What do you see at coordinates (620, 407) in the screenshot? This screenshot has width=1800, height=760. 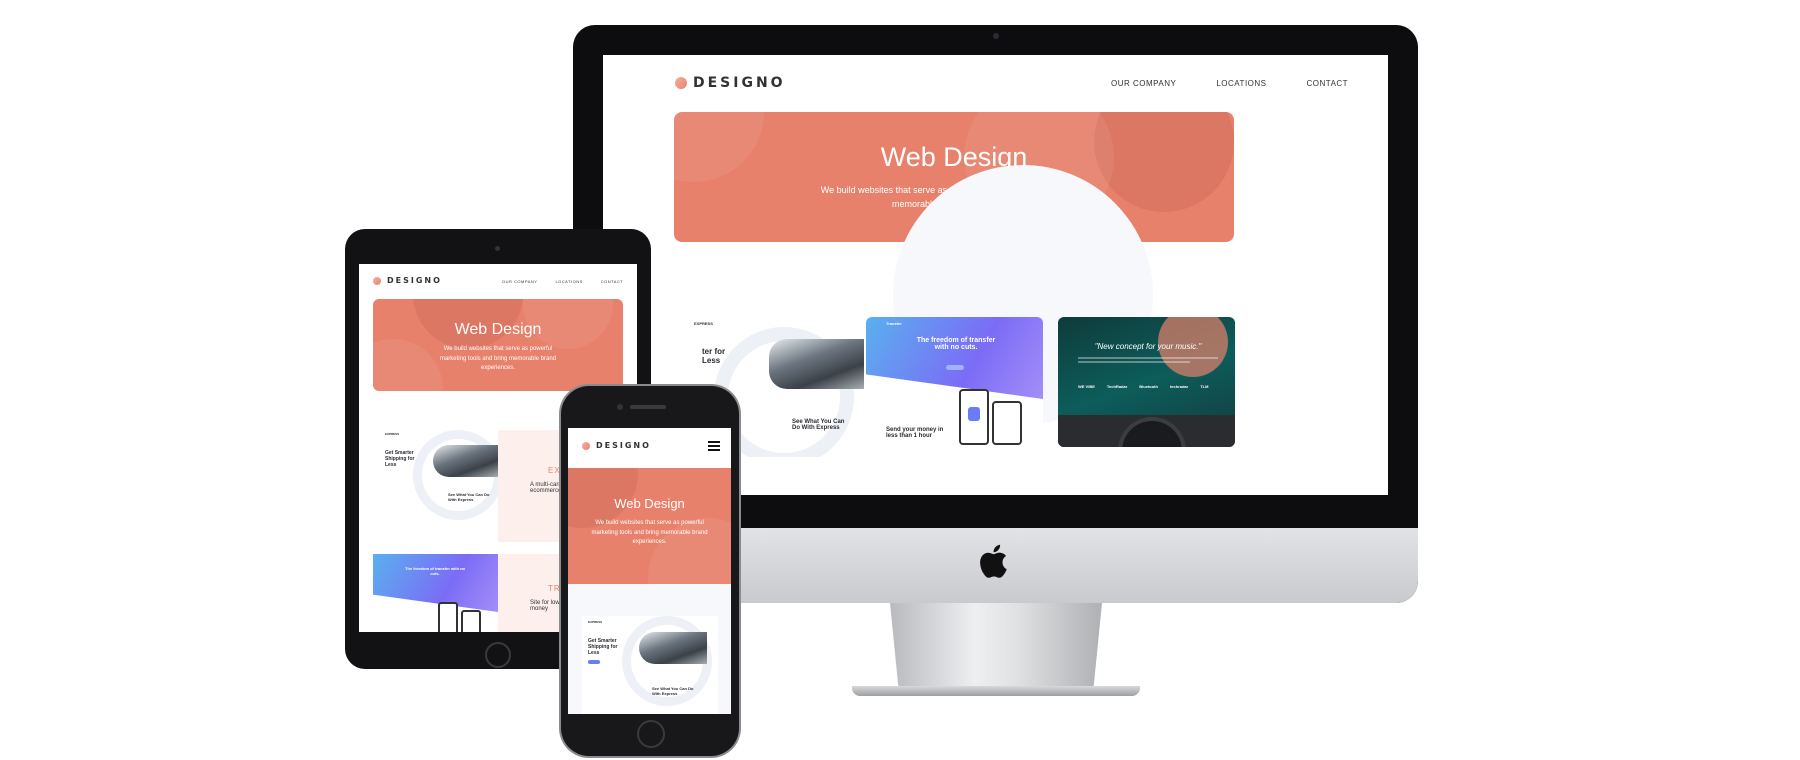 I see `iphone-camera` at bounding box center [620, 407].